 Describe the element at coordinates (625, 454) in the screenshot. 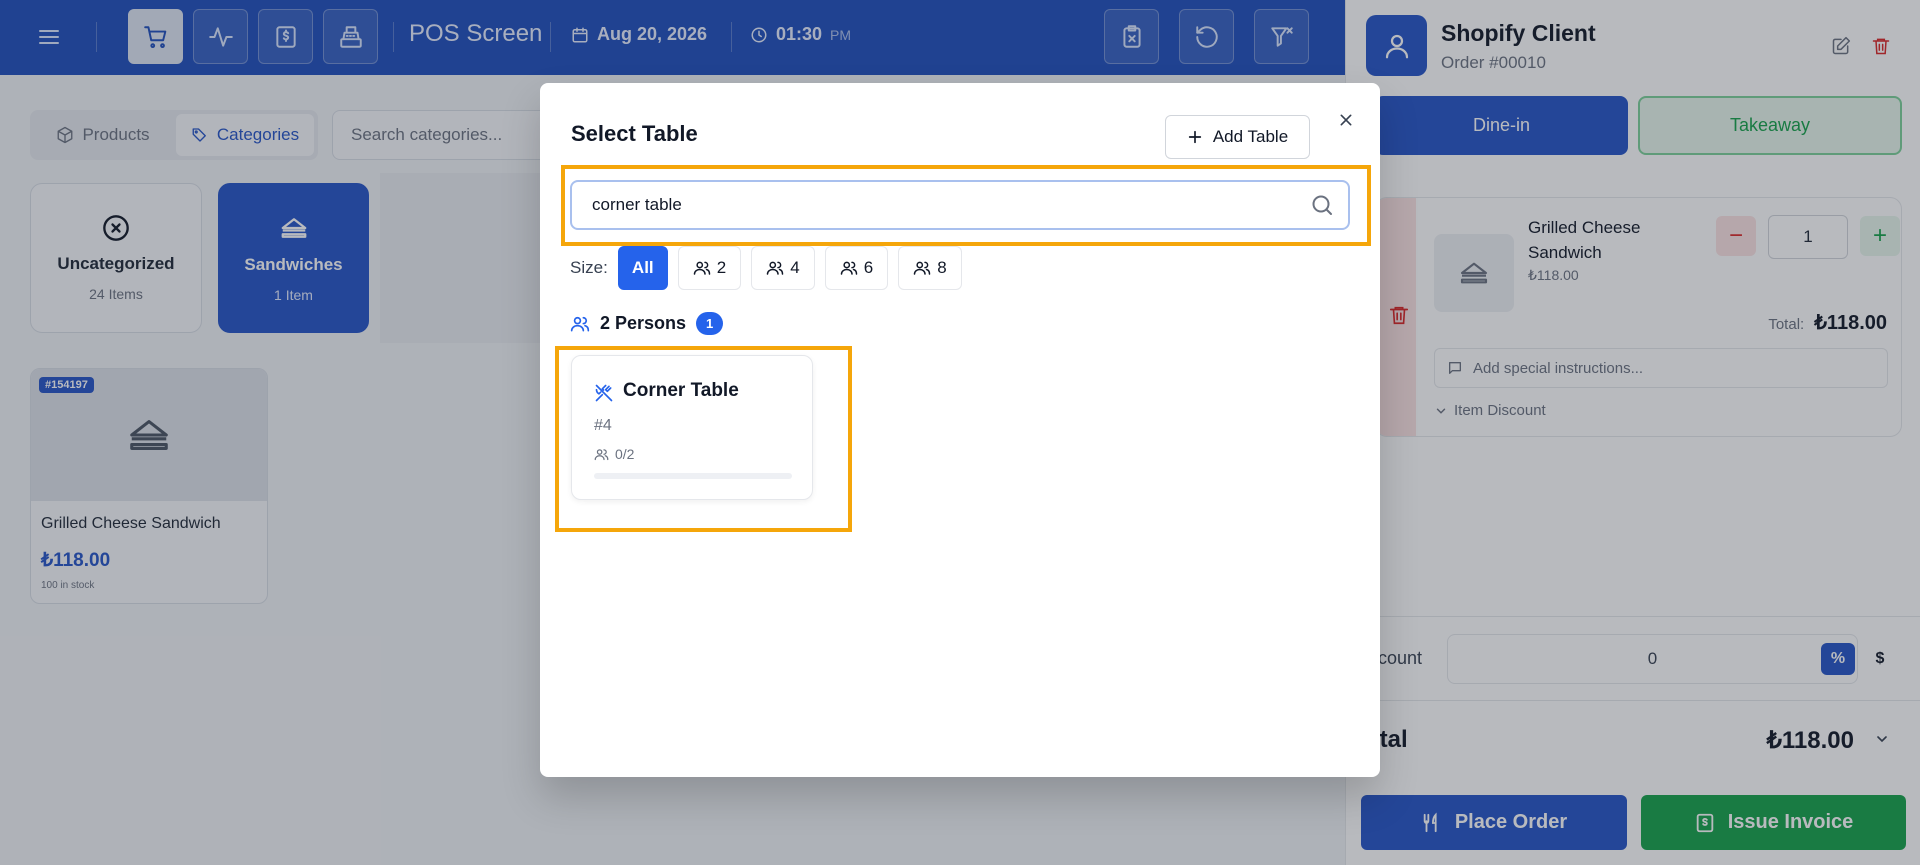

I see `occupancy-text: 0/2` at that location.